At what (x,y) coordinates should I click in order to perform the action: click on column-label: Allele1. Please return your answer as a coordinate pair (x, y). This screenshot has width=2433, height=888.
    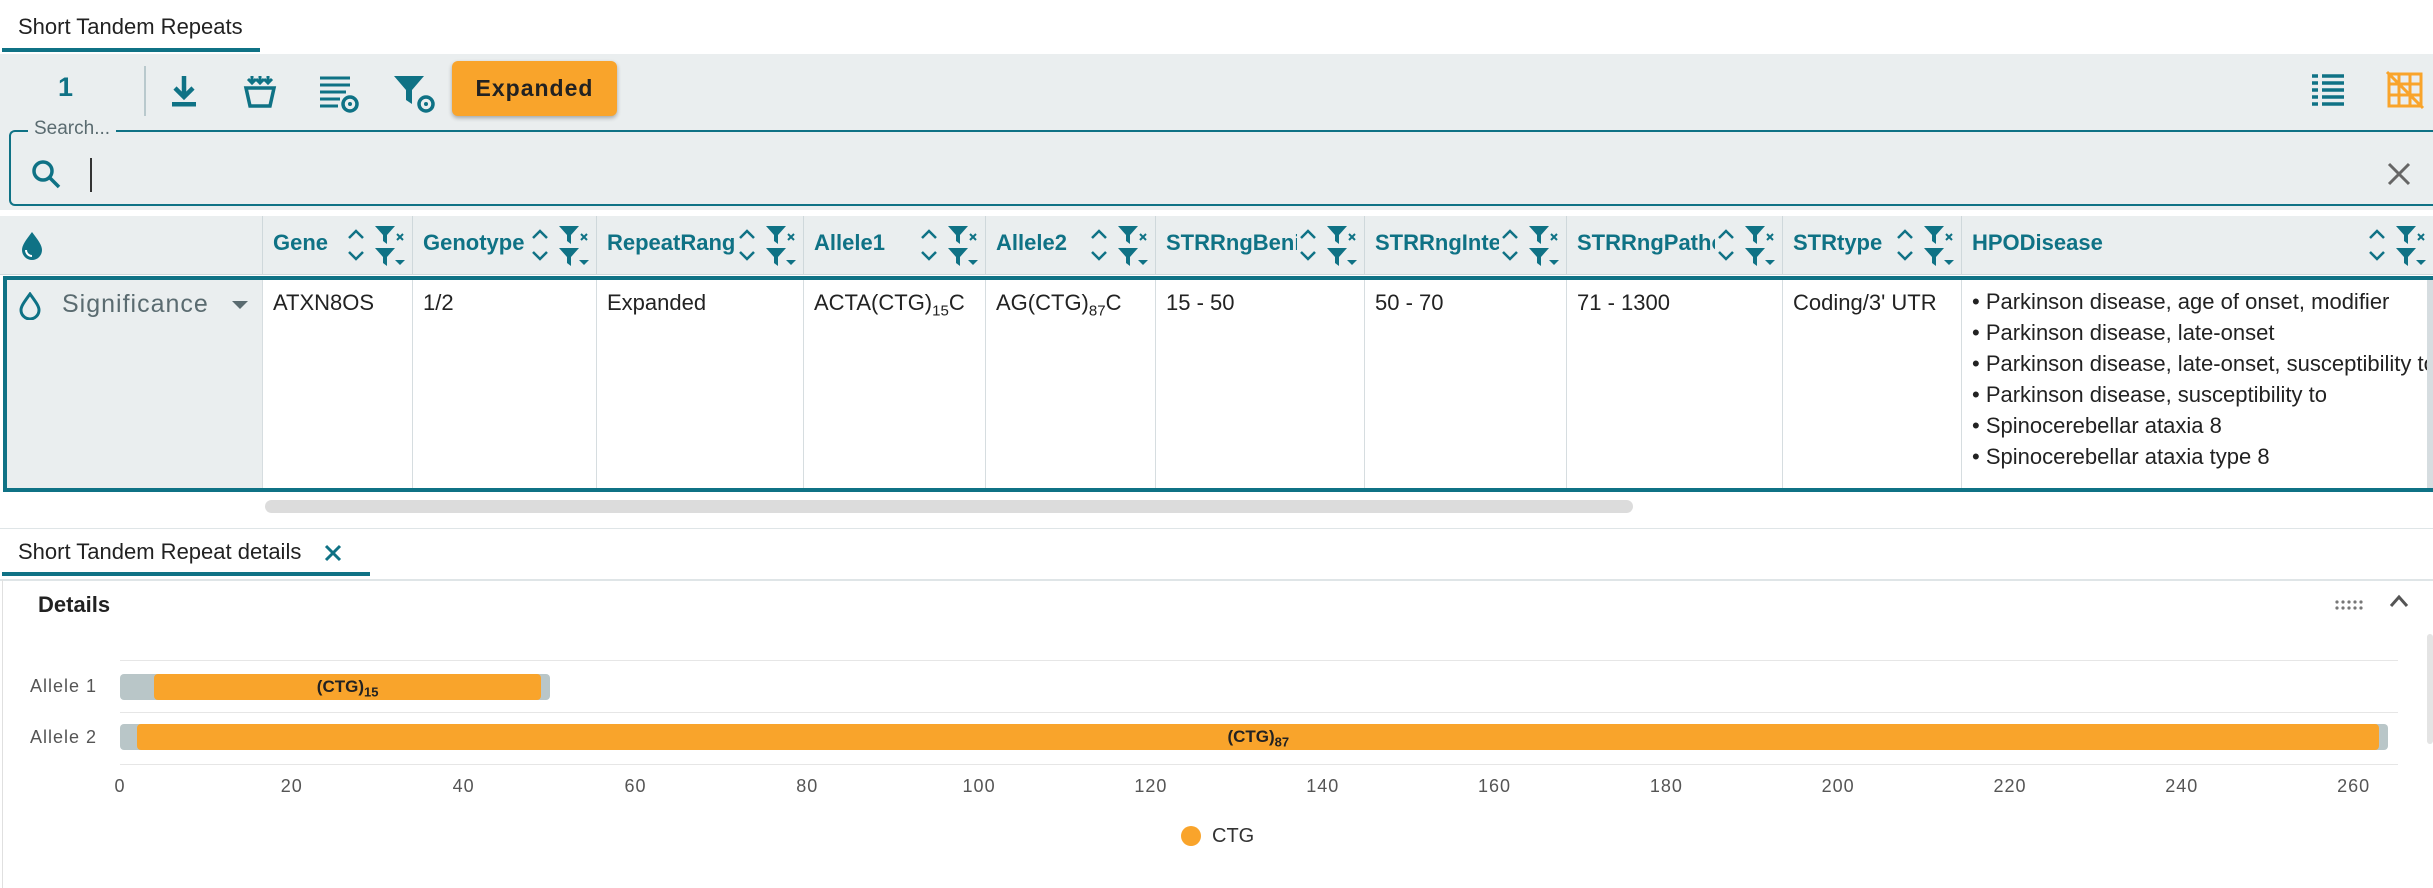
    Looking at the image, I should click on (849, 242).